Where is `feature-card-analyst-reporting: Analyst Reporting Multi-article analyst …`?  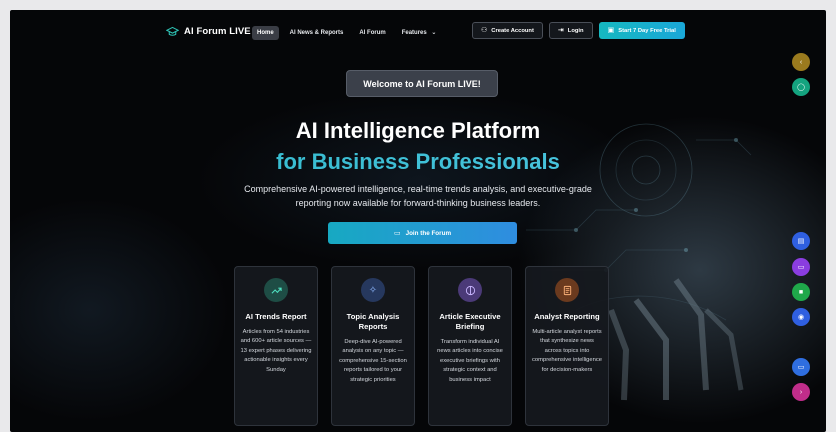 feature-card-analyst-reporting: Analyst Reporting Multi-article analyst … is located at coordinates (567, 346).